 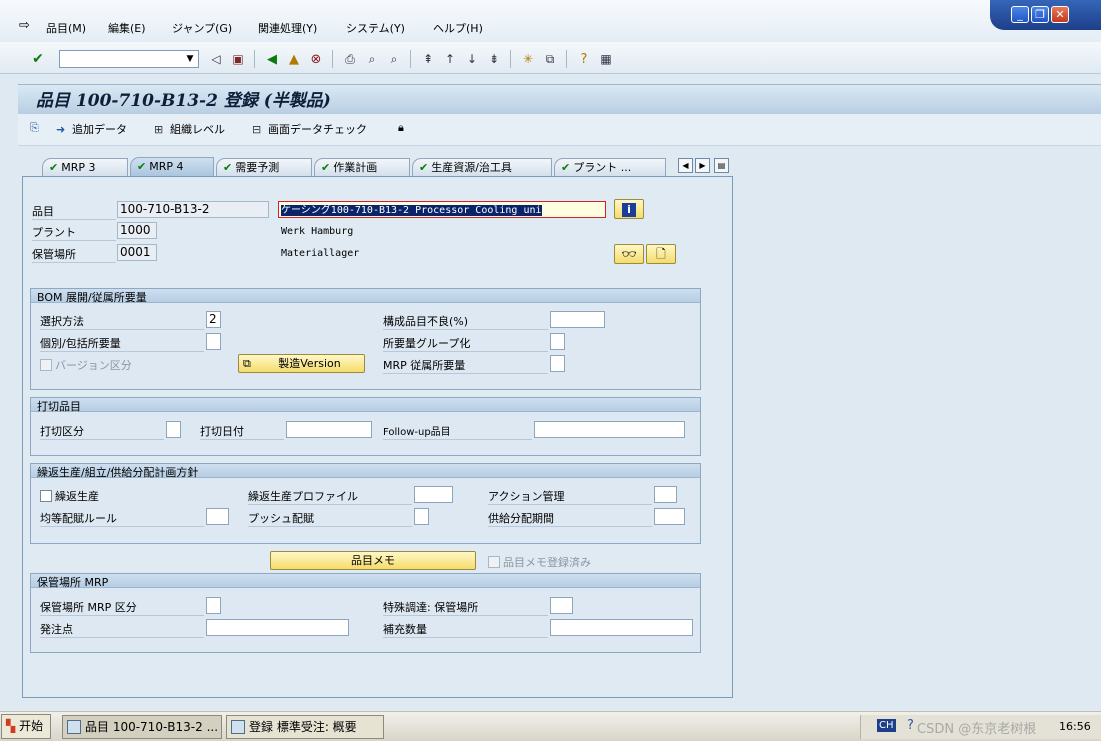 I want to click on rem-profile-label: 繰返生産プロファイル, so click(x=303, y=496).